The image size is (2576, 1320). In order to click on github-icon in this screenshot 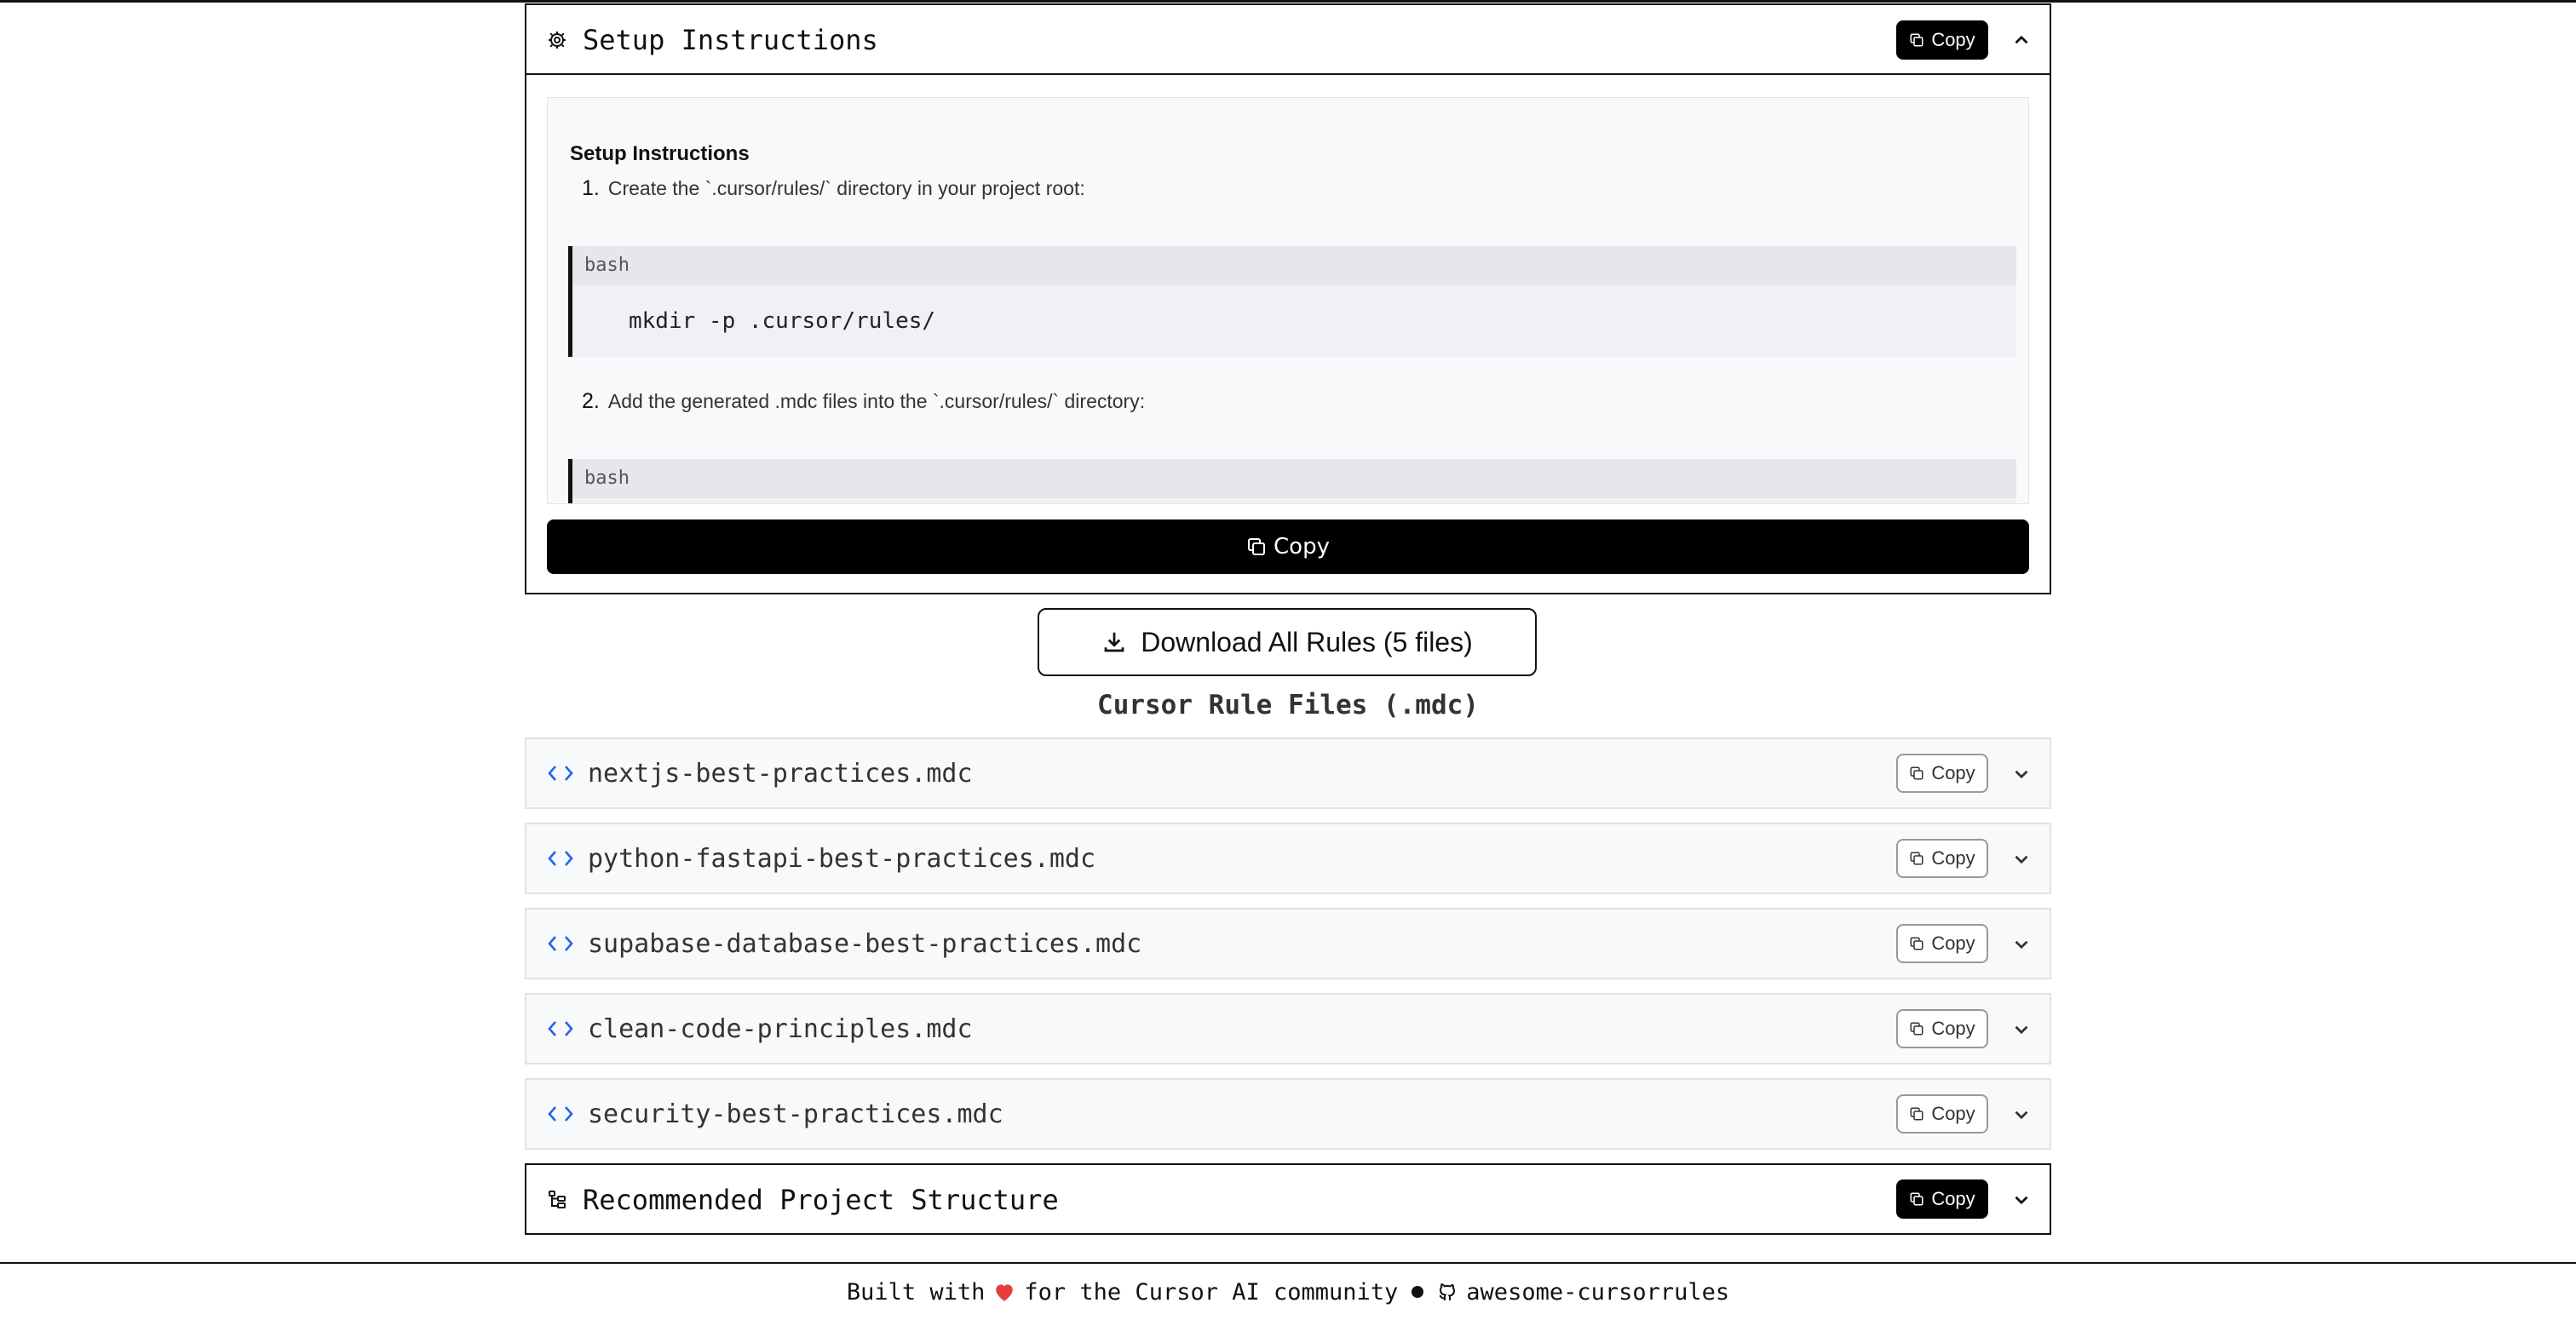, I will do `click(1448, 1291)`.